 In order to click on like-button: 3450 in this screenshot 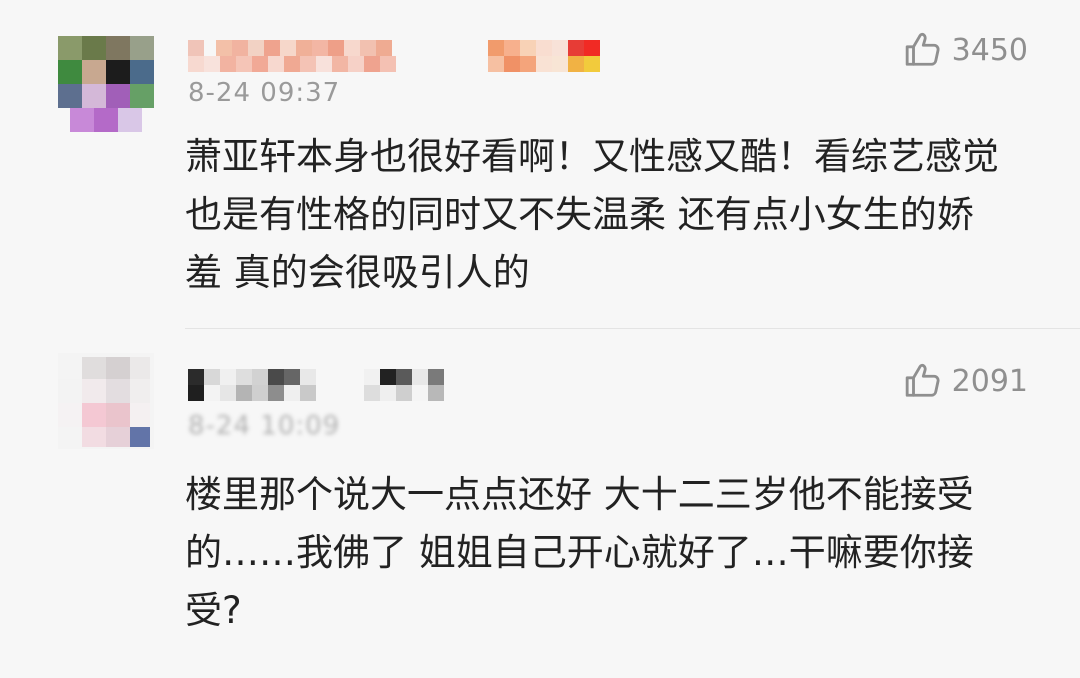, I will do `click(966, 50)`.